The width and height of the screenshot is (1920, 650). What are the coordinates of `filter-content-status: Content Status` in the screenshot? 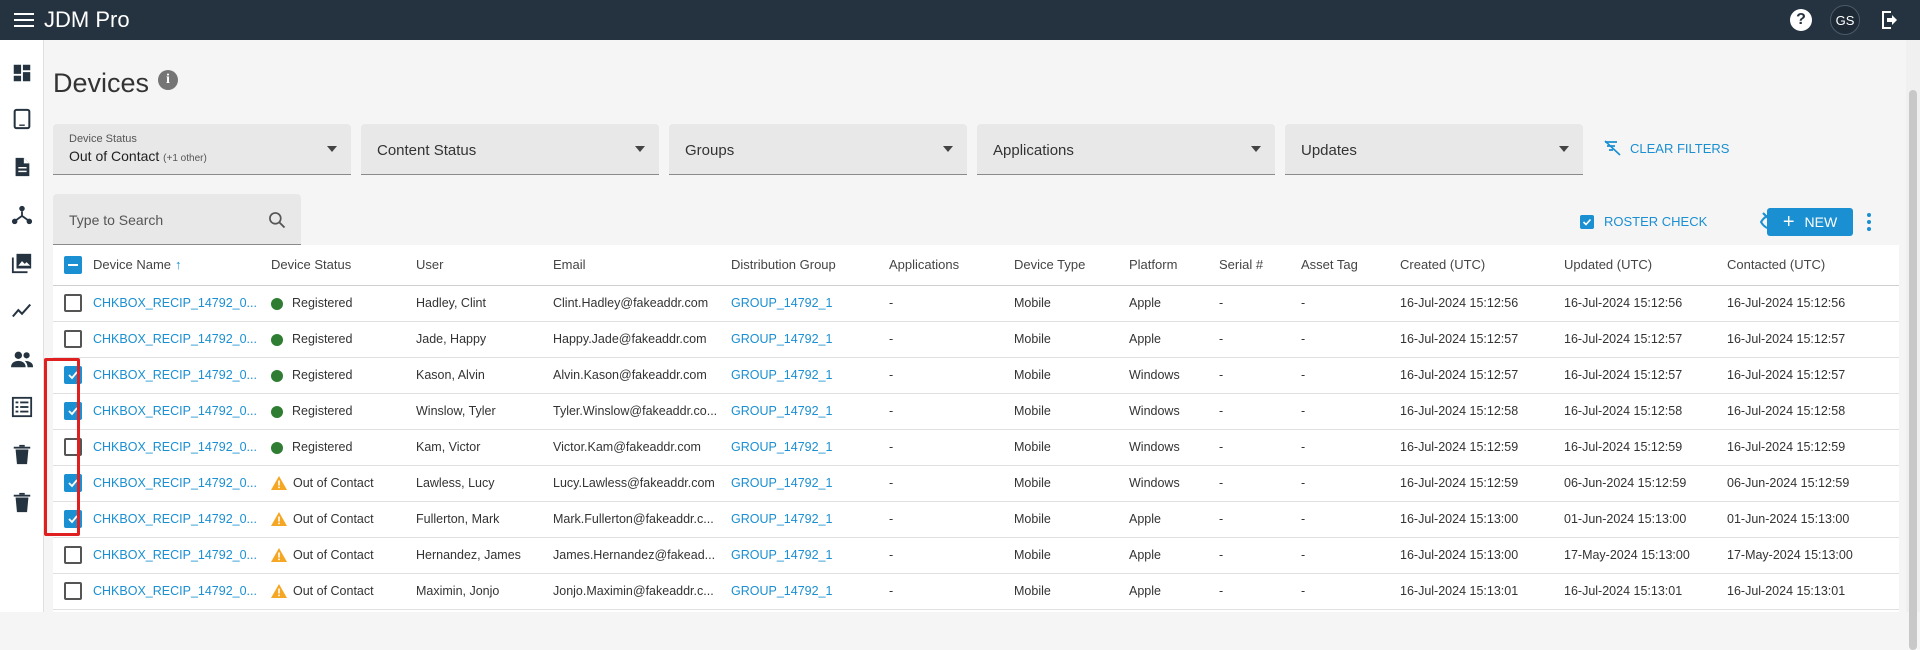 It's located at (510, 149).